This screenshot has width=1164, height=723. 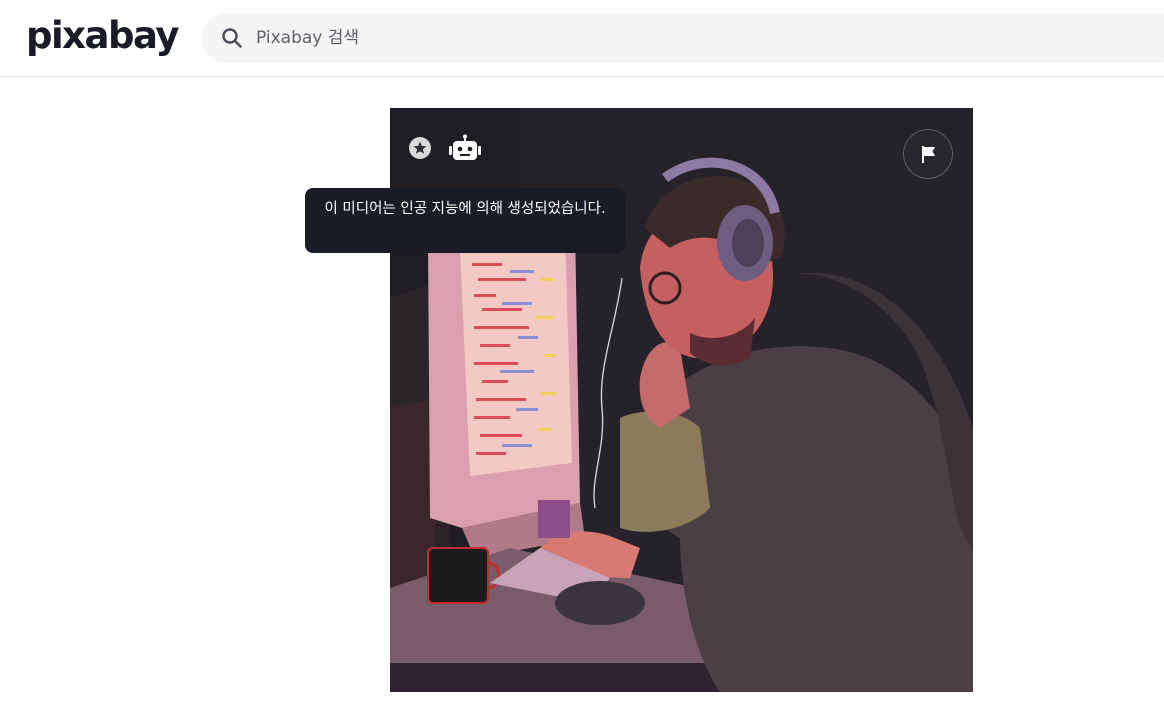 I want to click on search-input, so click(x=696, y=38).